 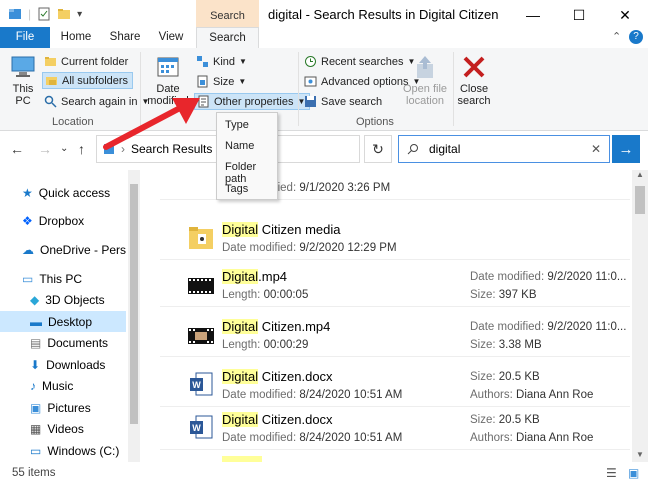 I want to click on tab-view: View, so click(x=171, y=38).